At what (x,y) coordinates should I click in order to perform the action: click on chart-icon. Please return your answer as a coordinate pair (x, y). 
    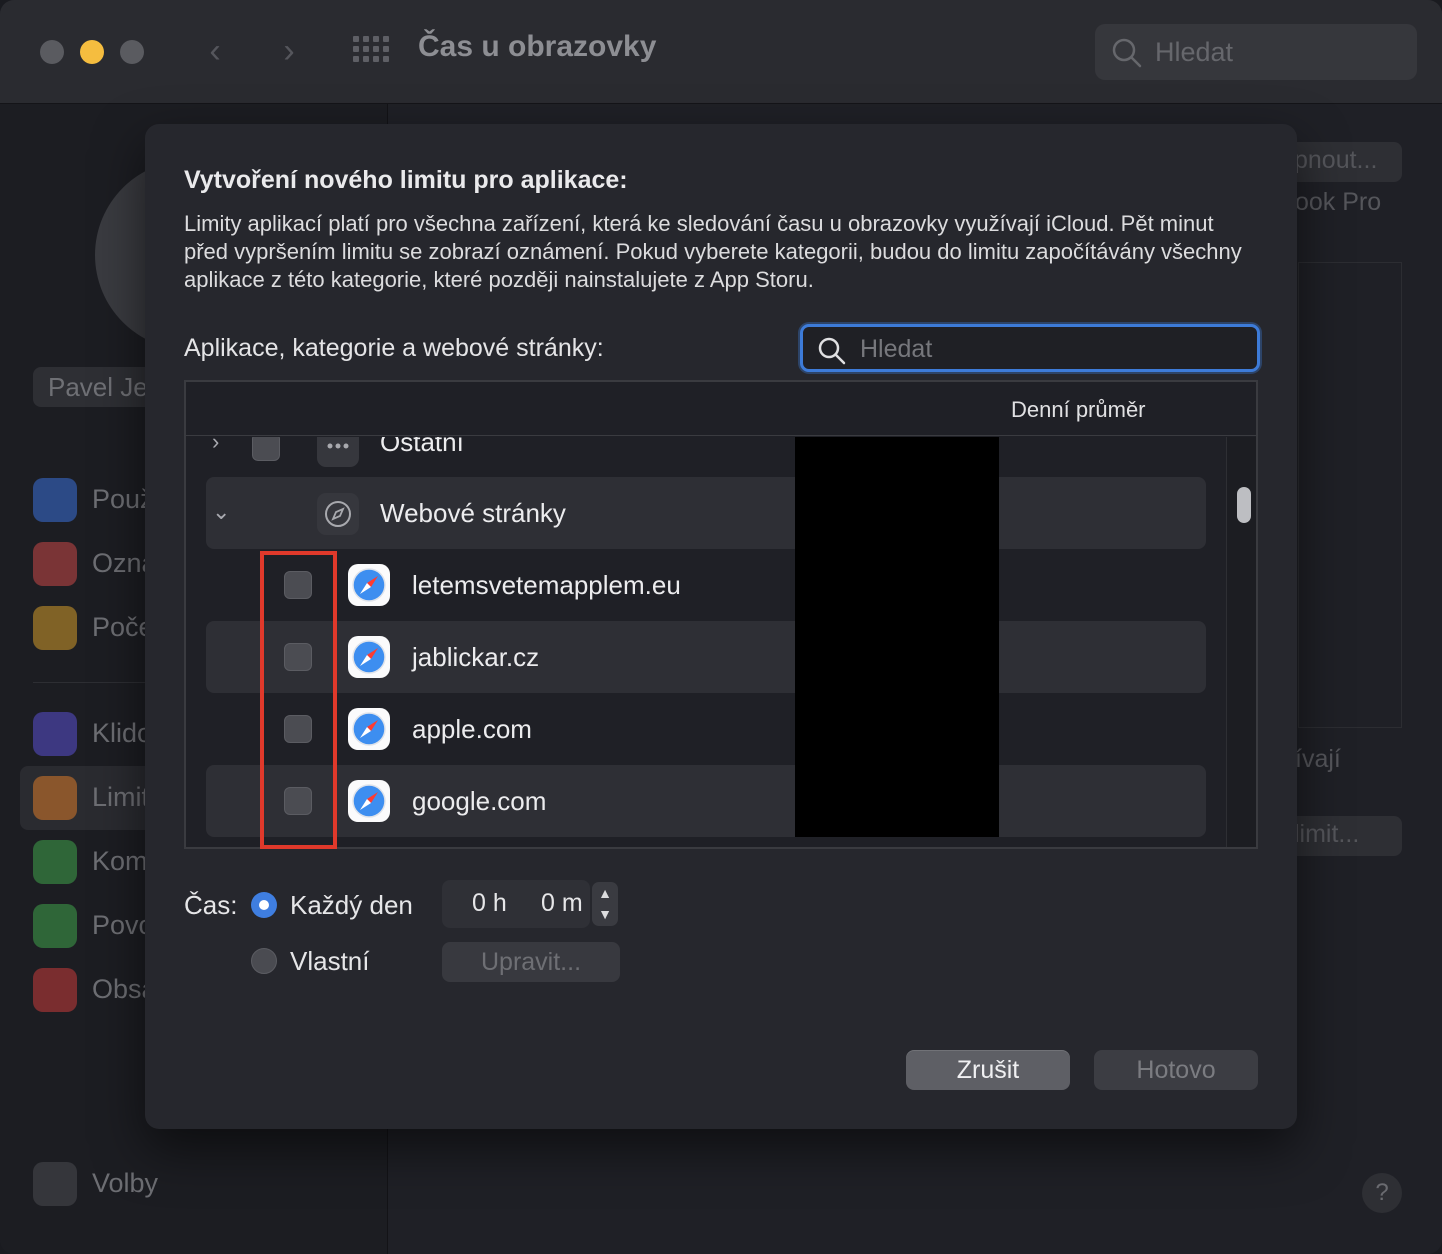
    Looking at the image, I should click on (55, 500).